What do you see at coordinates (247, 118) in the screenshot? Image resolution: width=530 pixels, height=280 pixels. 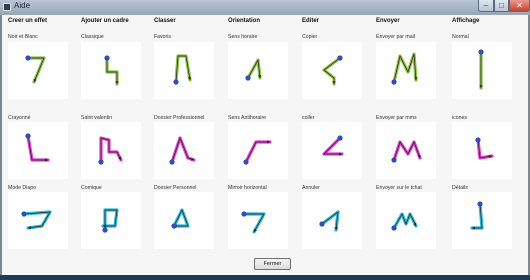 I see `gesture-label: Sens Antihoraire` at bounding box center [247, 118].